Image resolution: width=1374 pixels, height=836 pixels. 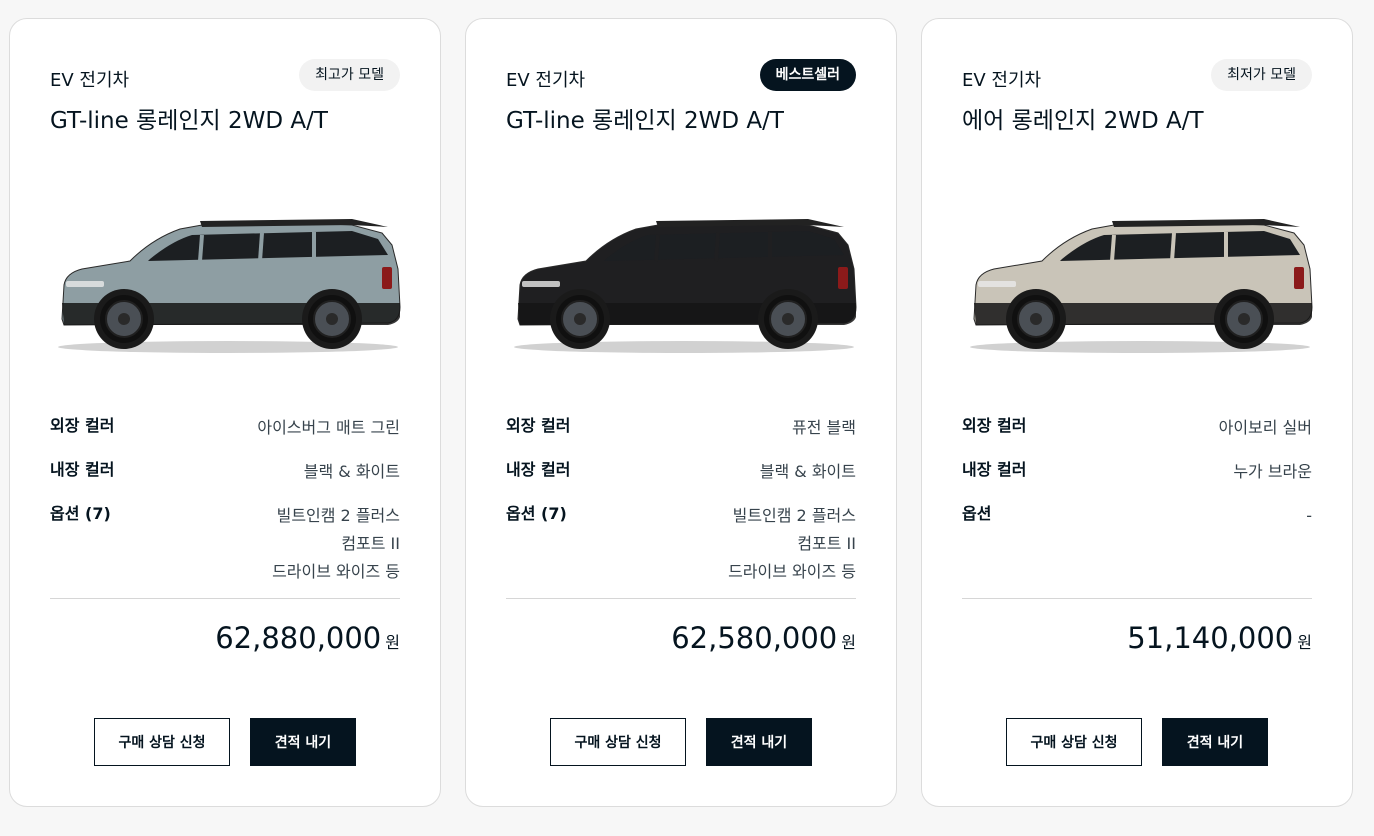 I want to click on price-amount: 51,140,000, so click(x=1210, y=638).